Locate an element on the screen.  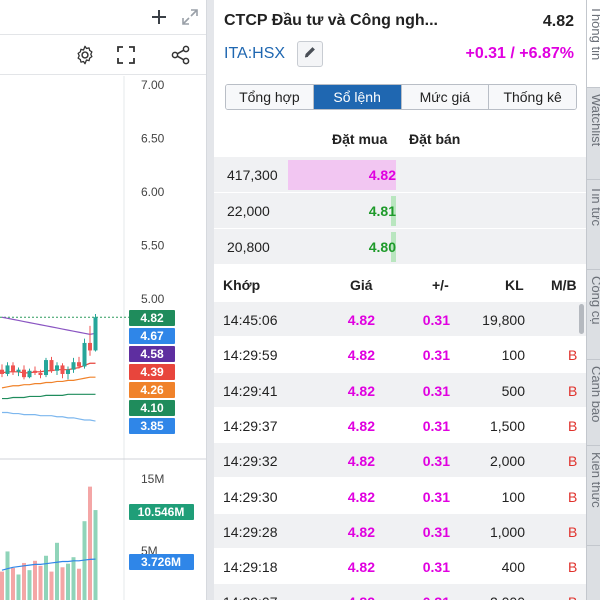
col-time-header: Khớp is located at coordinates (242, 285).